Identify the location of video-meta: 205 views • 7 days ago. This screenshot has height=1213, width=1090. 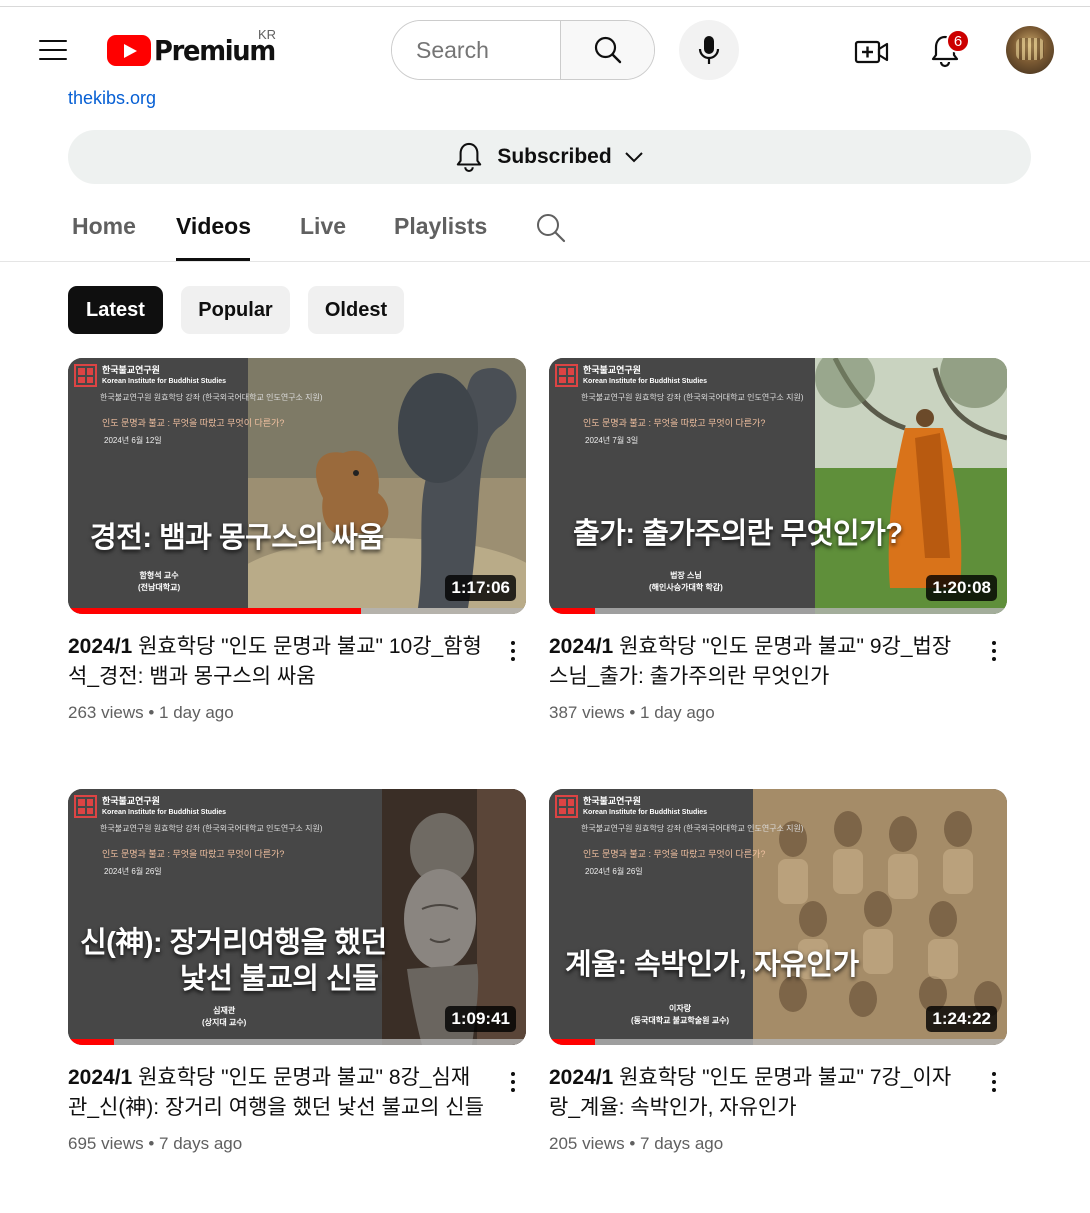
(636, 1143).